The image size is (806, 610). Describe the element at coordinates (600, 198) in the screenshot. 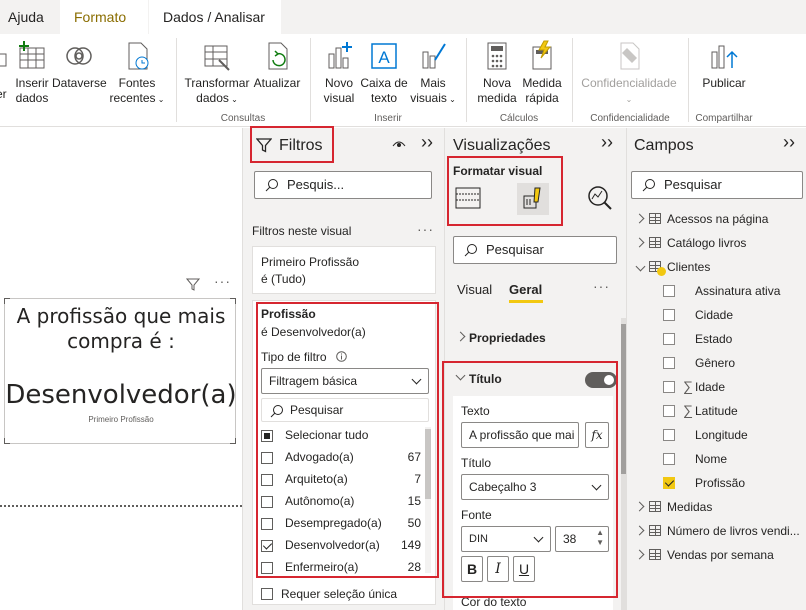

I see `analytics-icon` at that location.